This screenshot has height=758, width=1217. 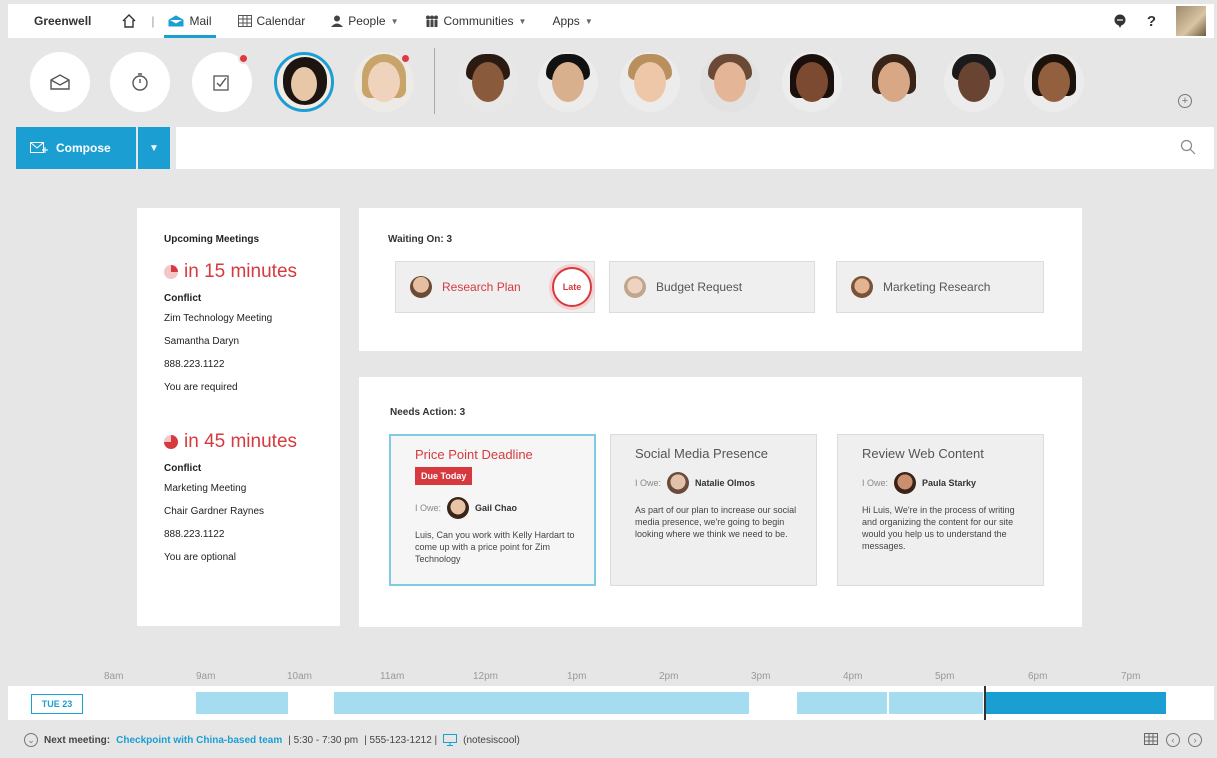 I want to click on stopwatch-icon, so click(x=140, y=82).